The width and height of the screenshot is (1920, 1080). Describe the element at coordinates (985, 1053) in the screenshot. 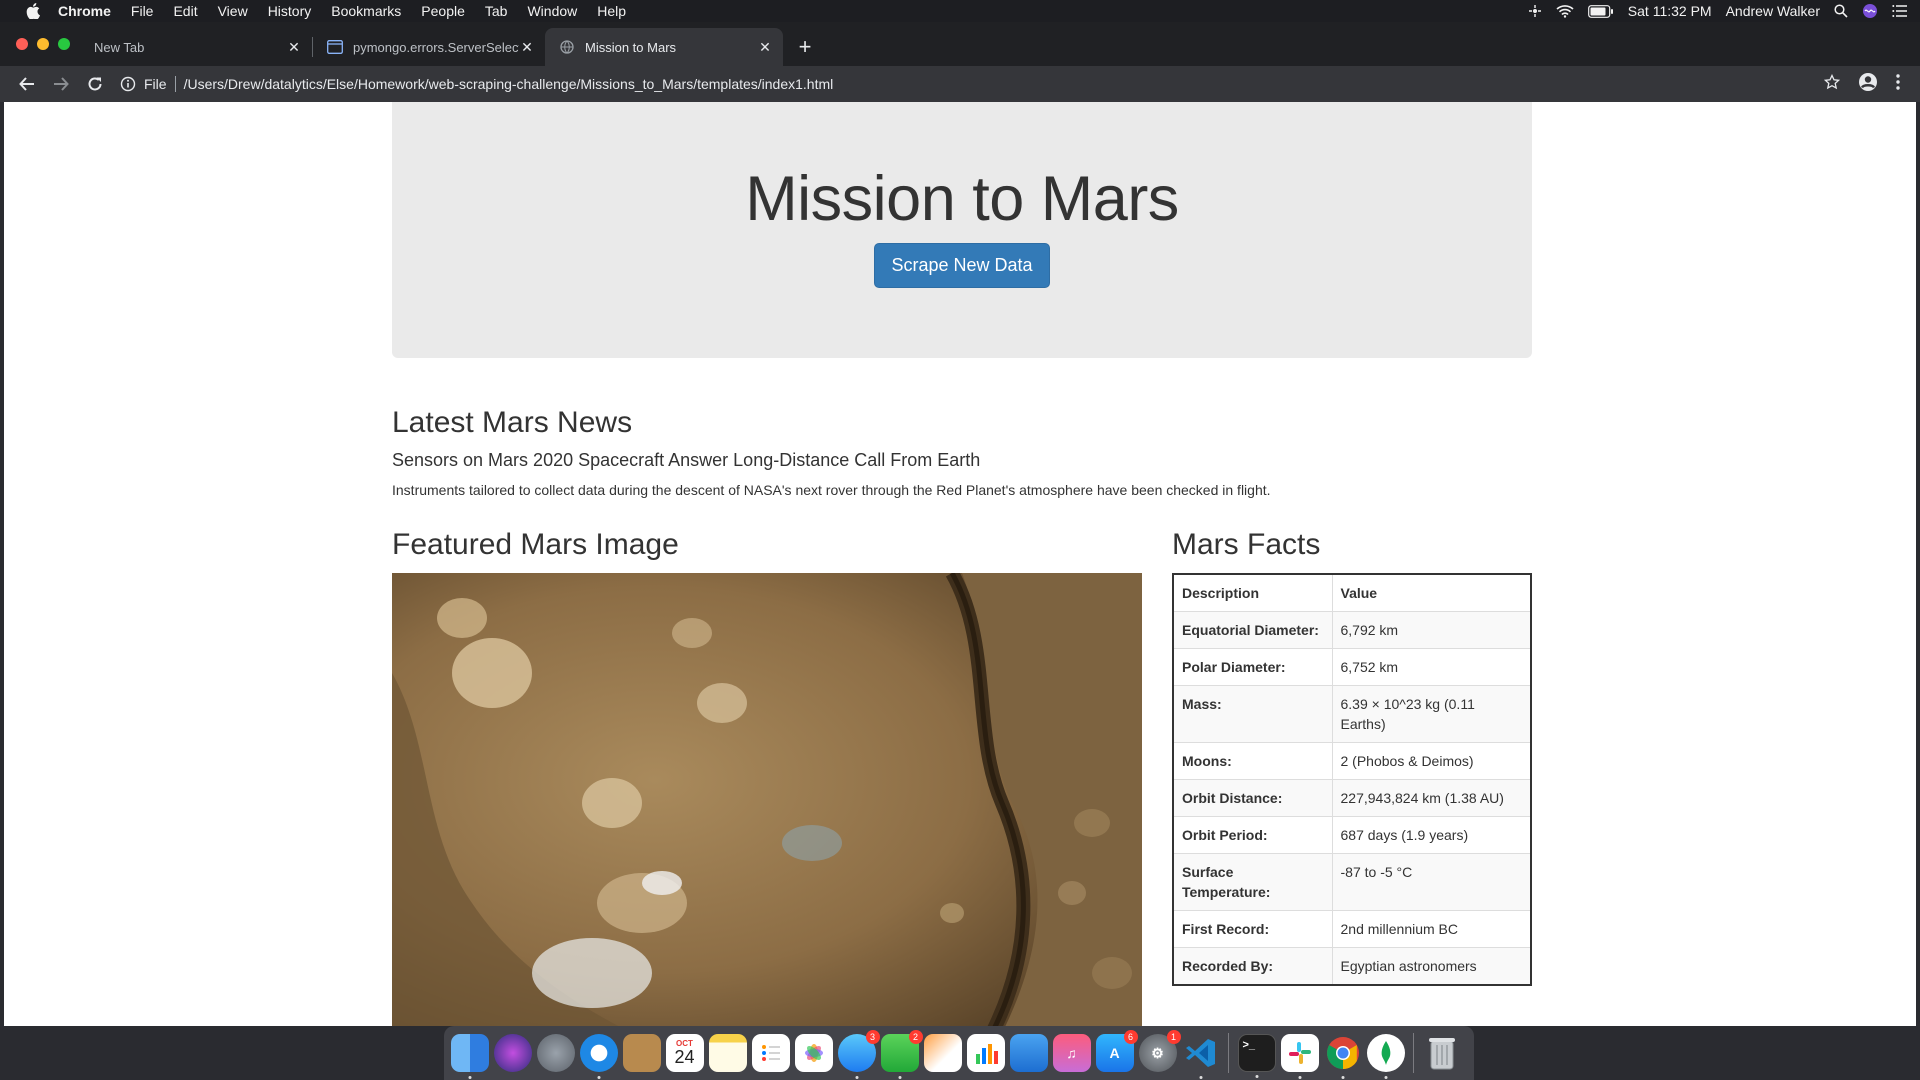

I see `numbers-icon` at that location.